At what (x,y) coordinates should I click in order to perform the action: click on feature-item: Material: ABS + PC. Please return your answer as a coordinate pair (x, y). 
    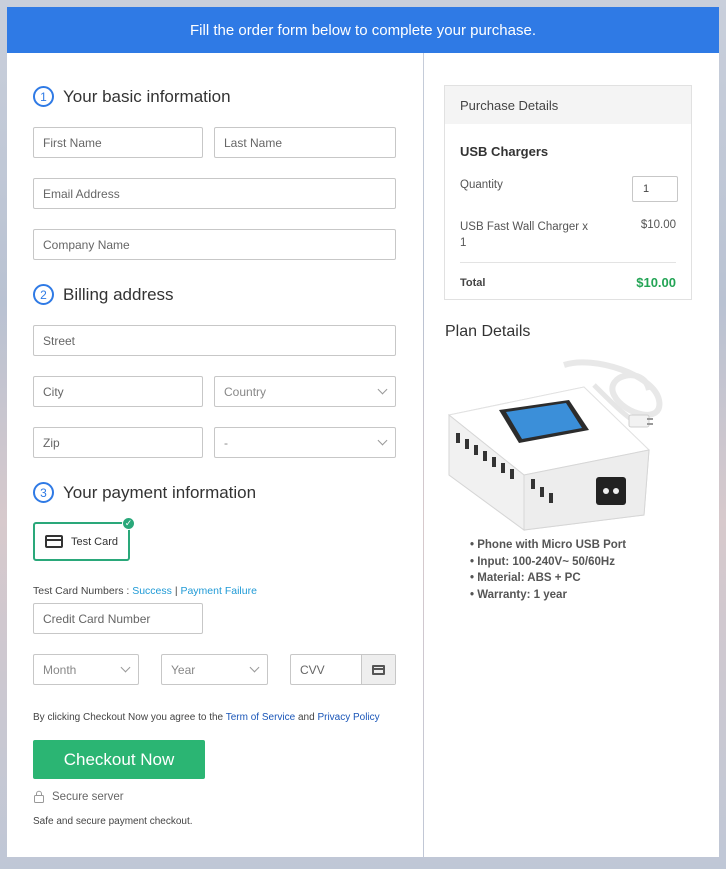
    Looking at the image, I should click on (548, 578).